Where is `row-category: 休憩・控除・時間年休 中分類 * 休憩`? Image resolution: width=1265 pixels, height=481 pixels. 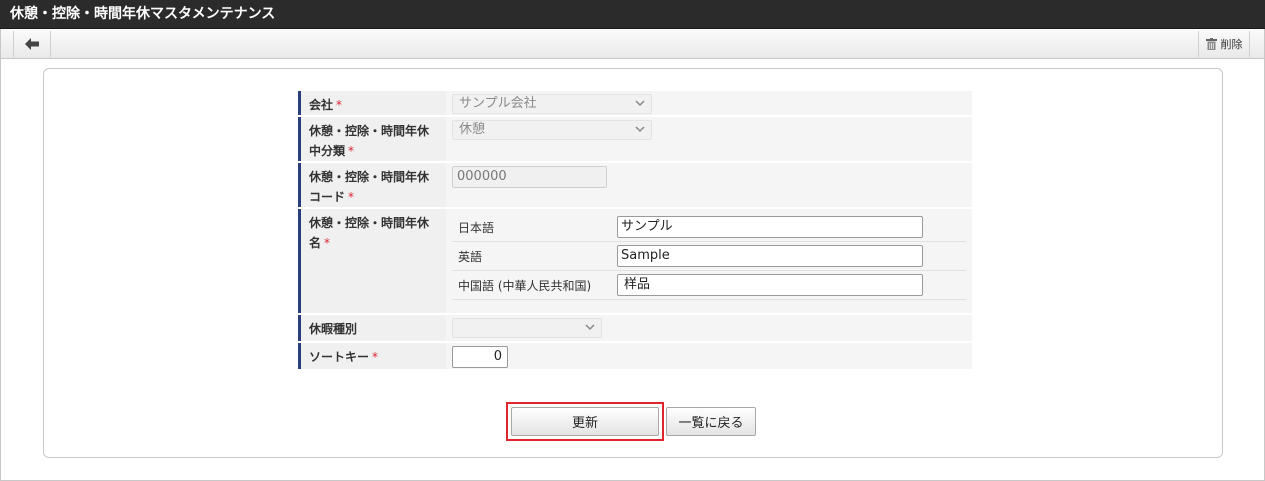
row-category: 休憩・控除・時間年休 中分類 * 休憩 is located at coordinates (635, 140).